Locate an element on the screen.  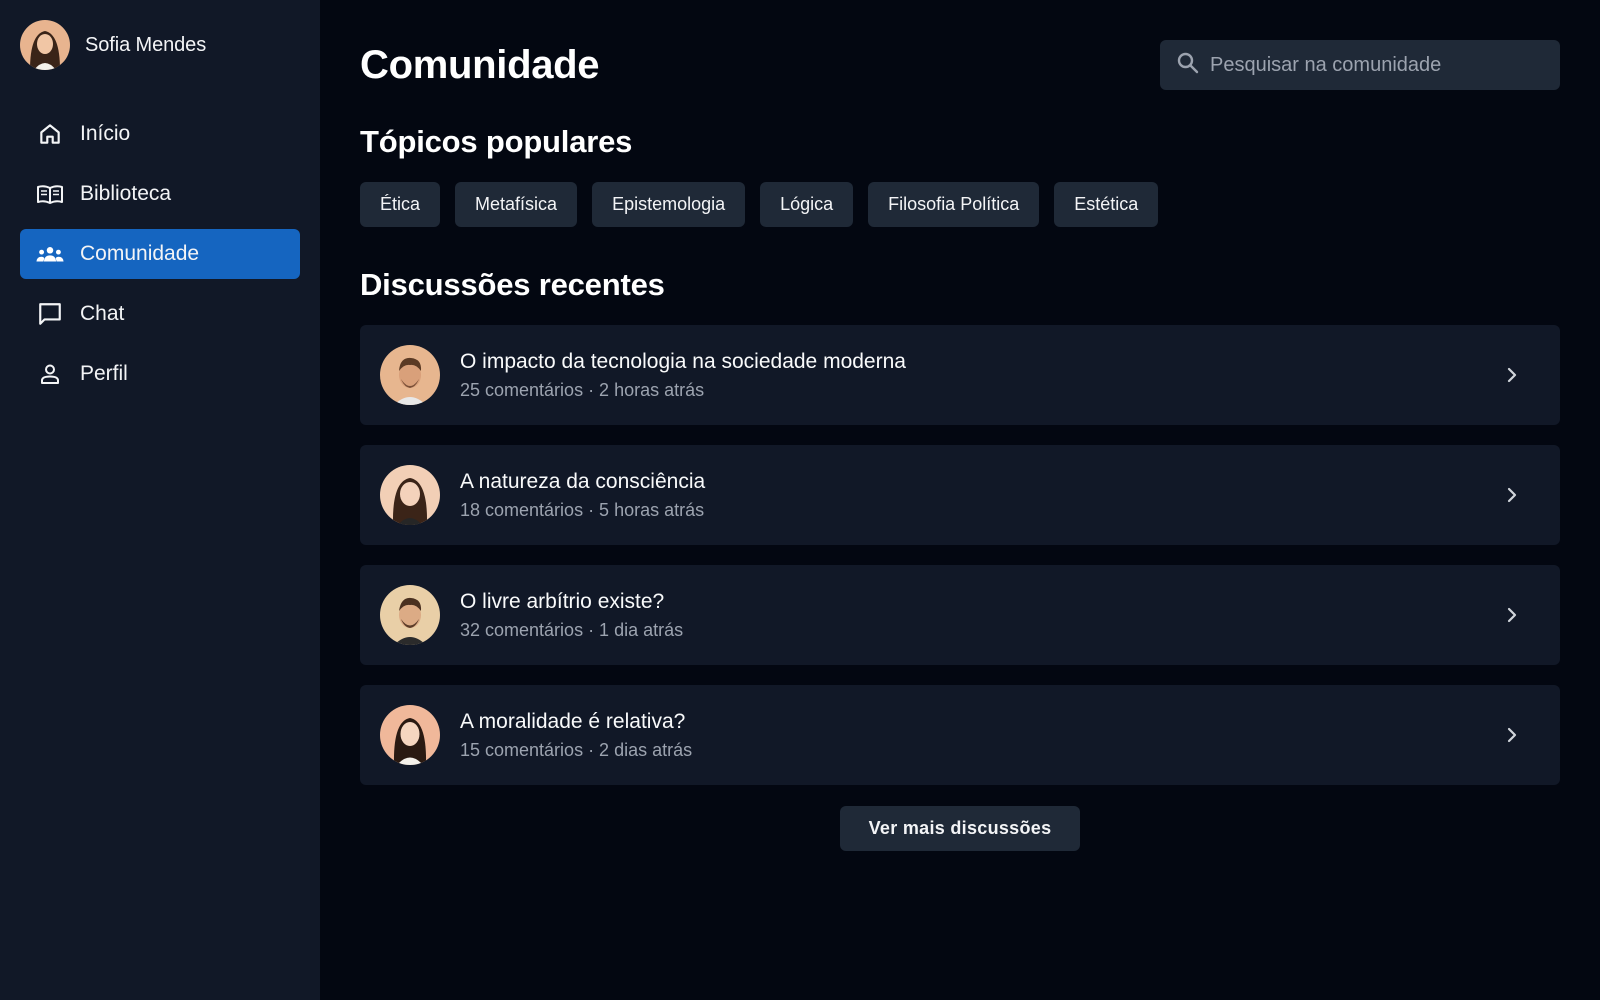
discussion-meta: 15 comentários · 2 dias atrás is located at coordinates (576, 749).